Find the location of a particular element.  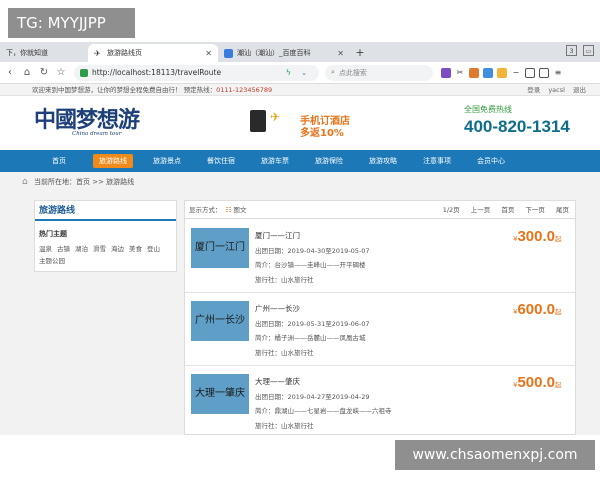

nav-member-center: 会员中心 is located at coordinates (491, 161).